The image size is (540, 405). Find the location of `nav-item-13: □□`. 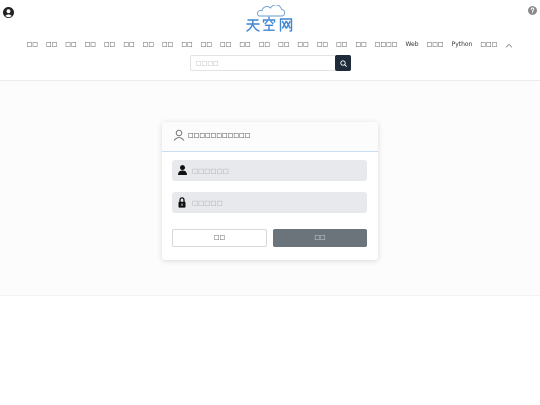

nav-item-13: □□ is located at coordinates (264, 45).